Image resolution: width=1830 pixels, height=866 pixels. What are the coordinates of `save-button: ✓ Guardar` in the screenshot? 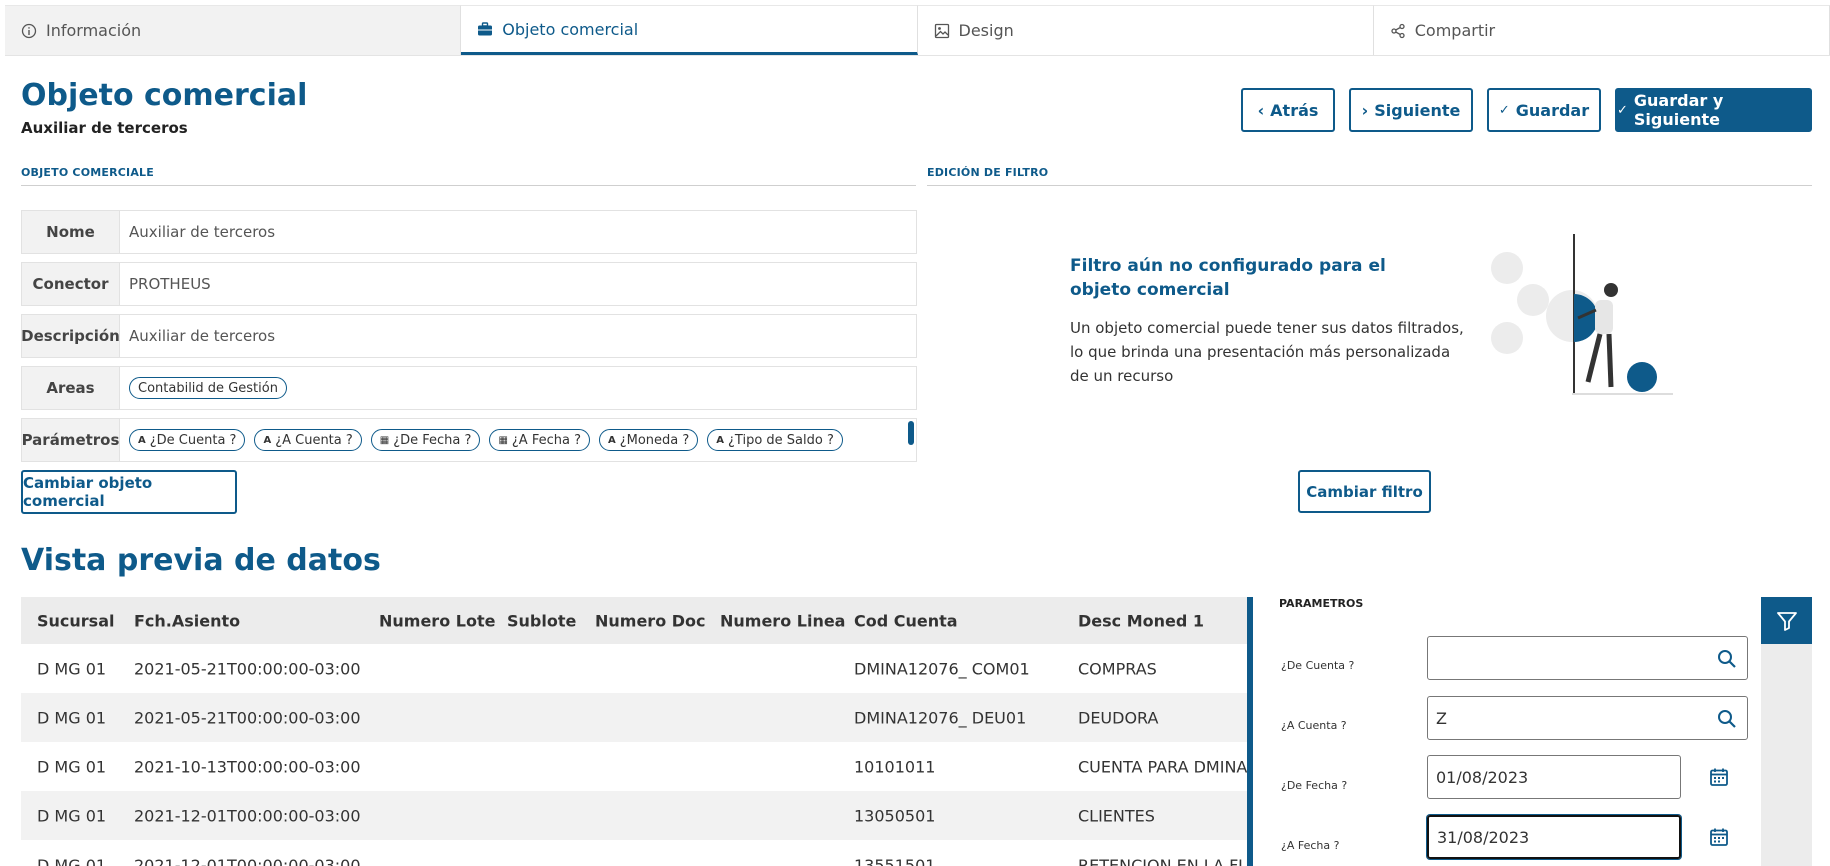 It's located at (1544, 110).